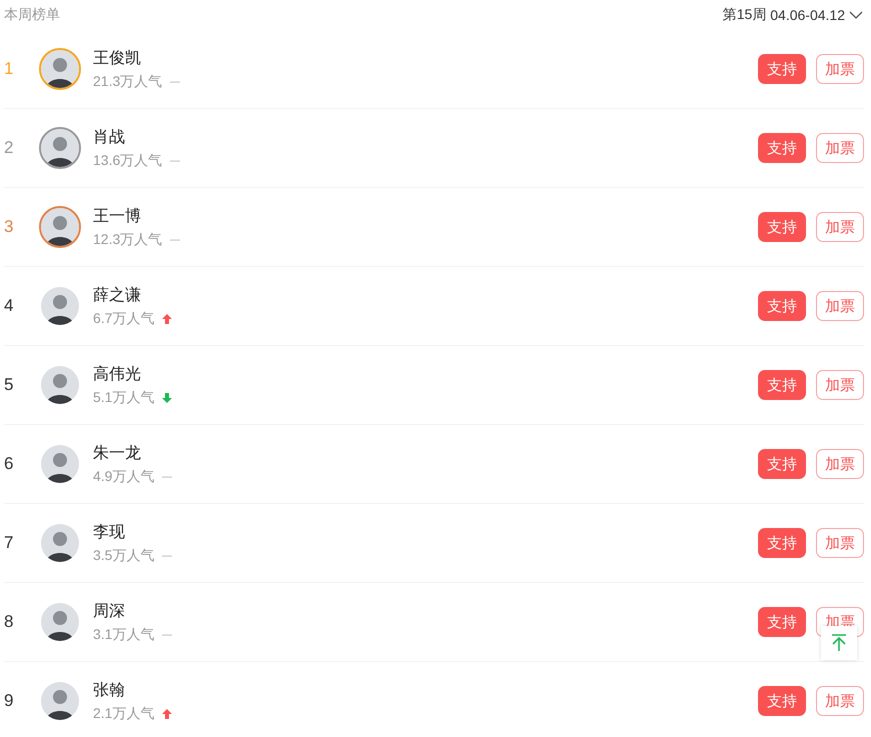  I want to click on popularity-count: 4.9万人气, so click(123, 477).